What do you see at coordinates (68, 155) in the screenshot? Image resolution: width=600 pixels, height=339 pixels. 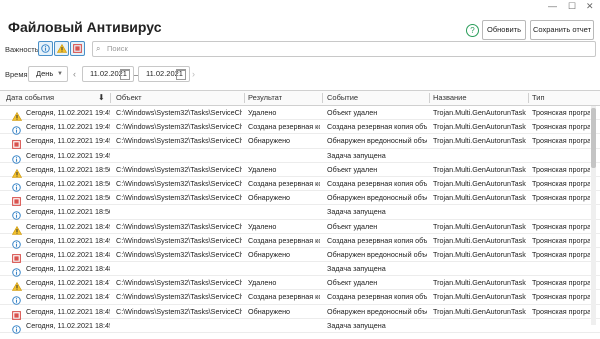 I see `cell-date: Сегодня, 11.02.2021 19:45:12` at bounding box center [68, 155].